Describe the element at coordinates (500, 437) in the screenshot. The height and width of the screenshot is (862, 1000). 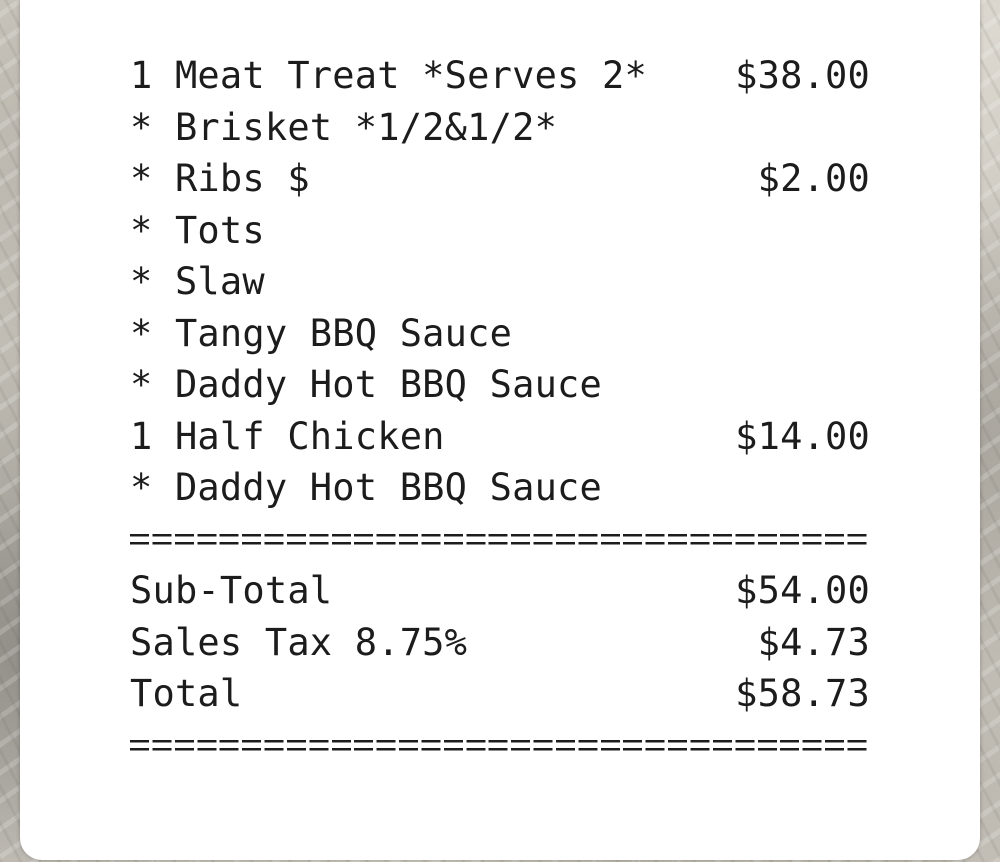
I see `line-item: 1 Half Chicken $14.00` at that location.